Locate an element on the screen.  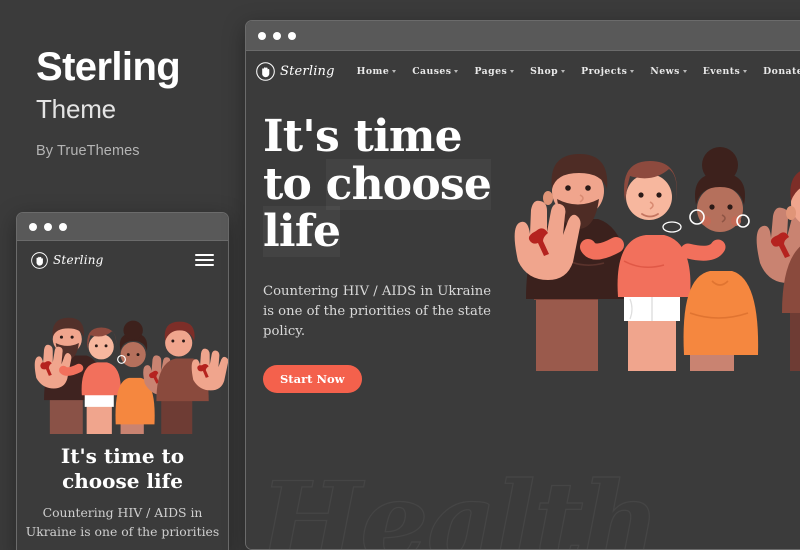
mobile-hero-illustration is located at coordinates (131, 375).